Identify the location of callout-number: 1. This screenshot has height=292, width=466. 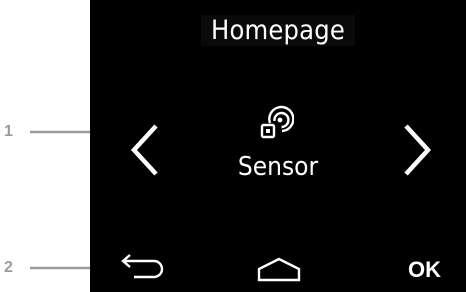
(8, 131).